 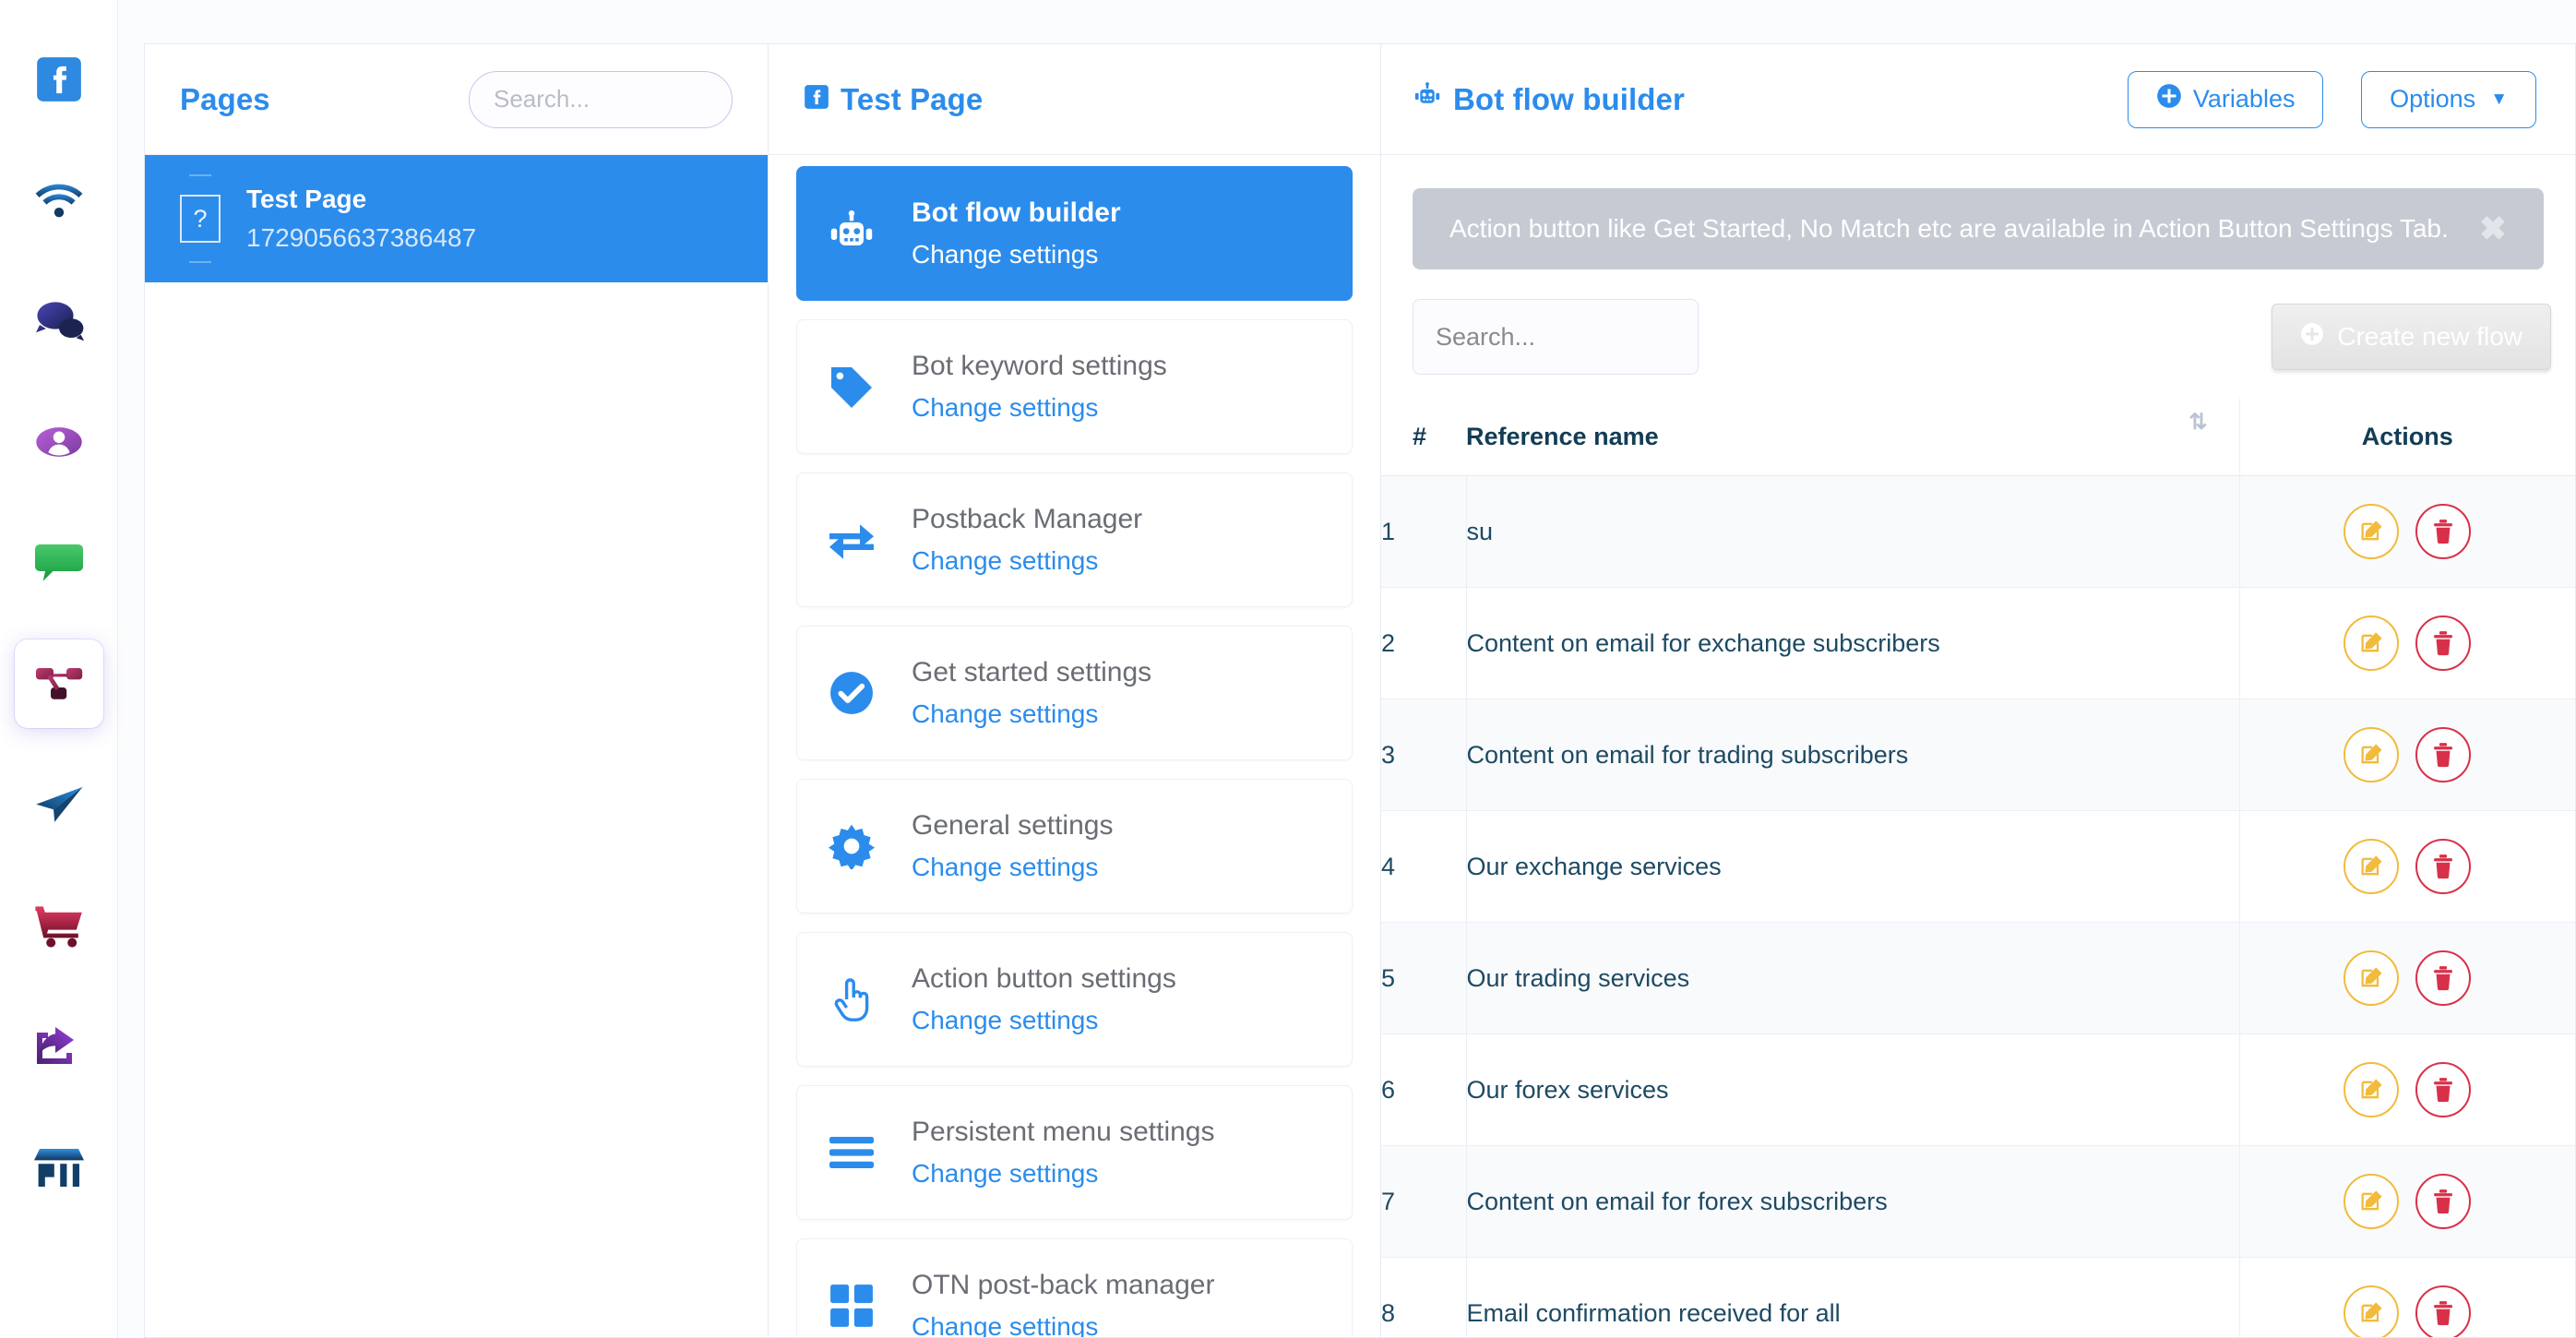 What do you see at coordinates (2197, 423) in the screenshot?
I see `sort-icon: ⇅` at bounding box center [2197, 423].